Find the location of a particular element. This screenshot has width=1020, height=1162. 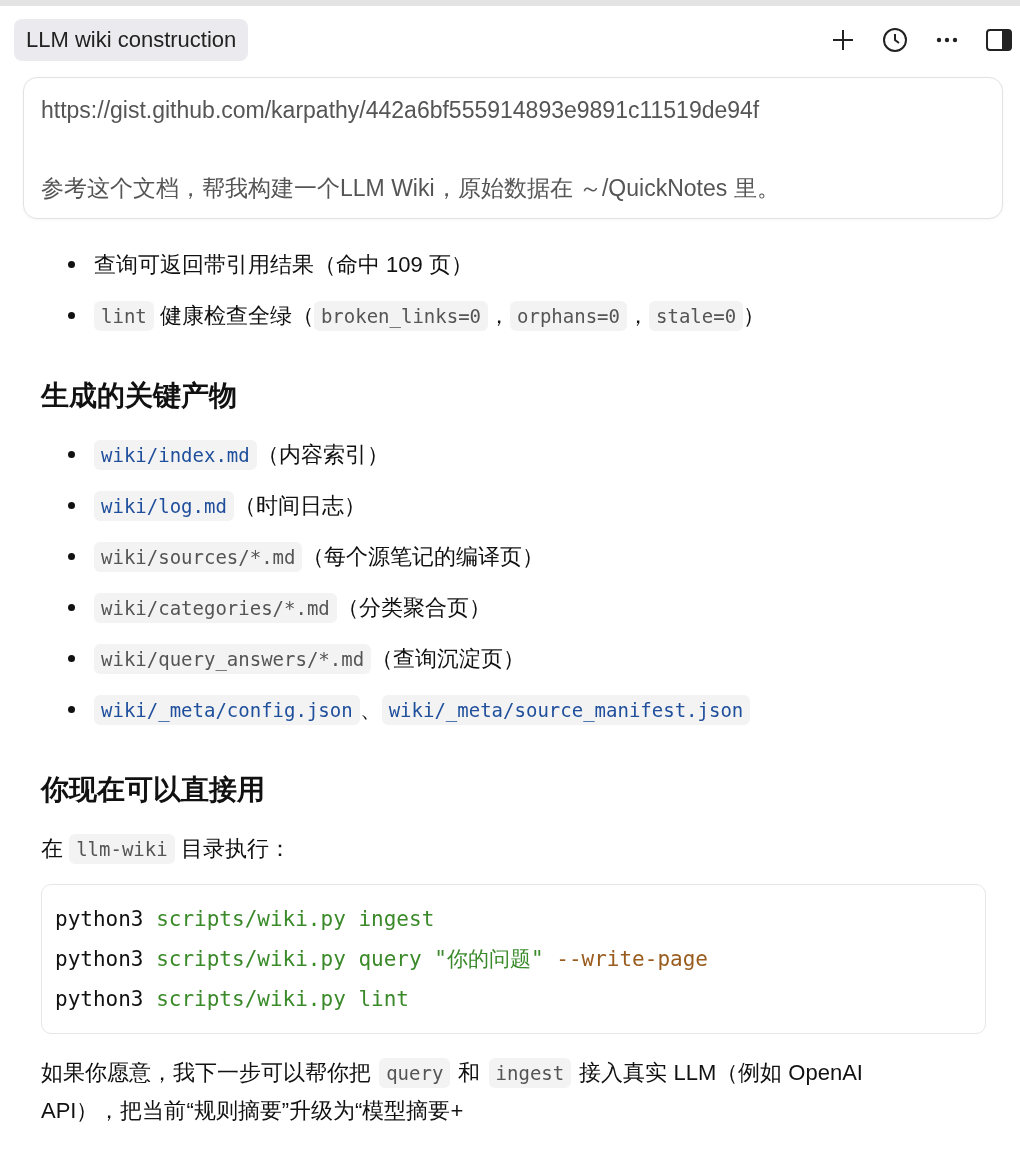

argument-text: scripts/wiki.py ingest is located at coordinates (295, 919).